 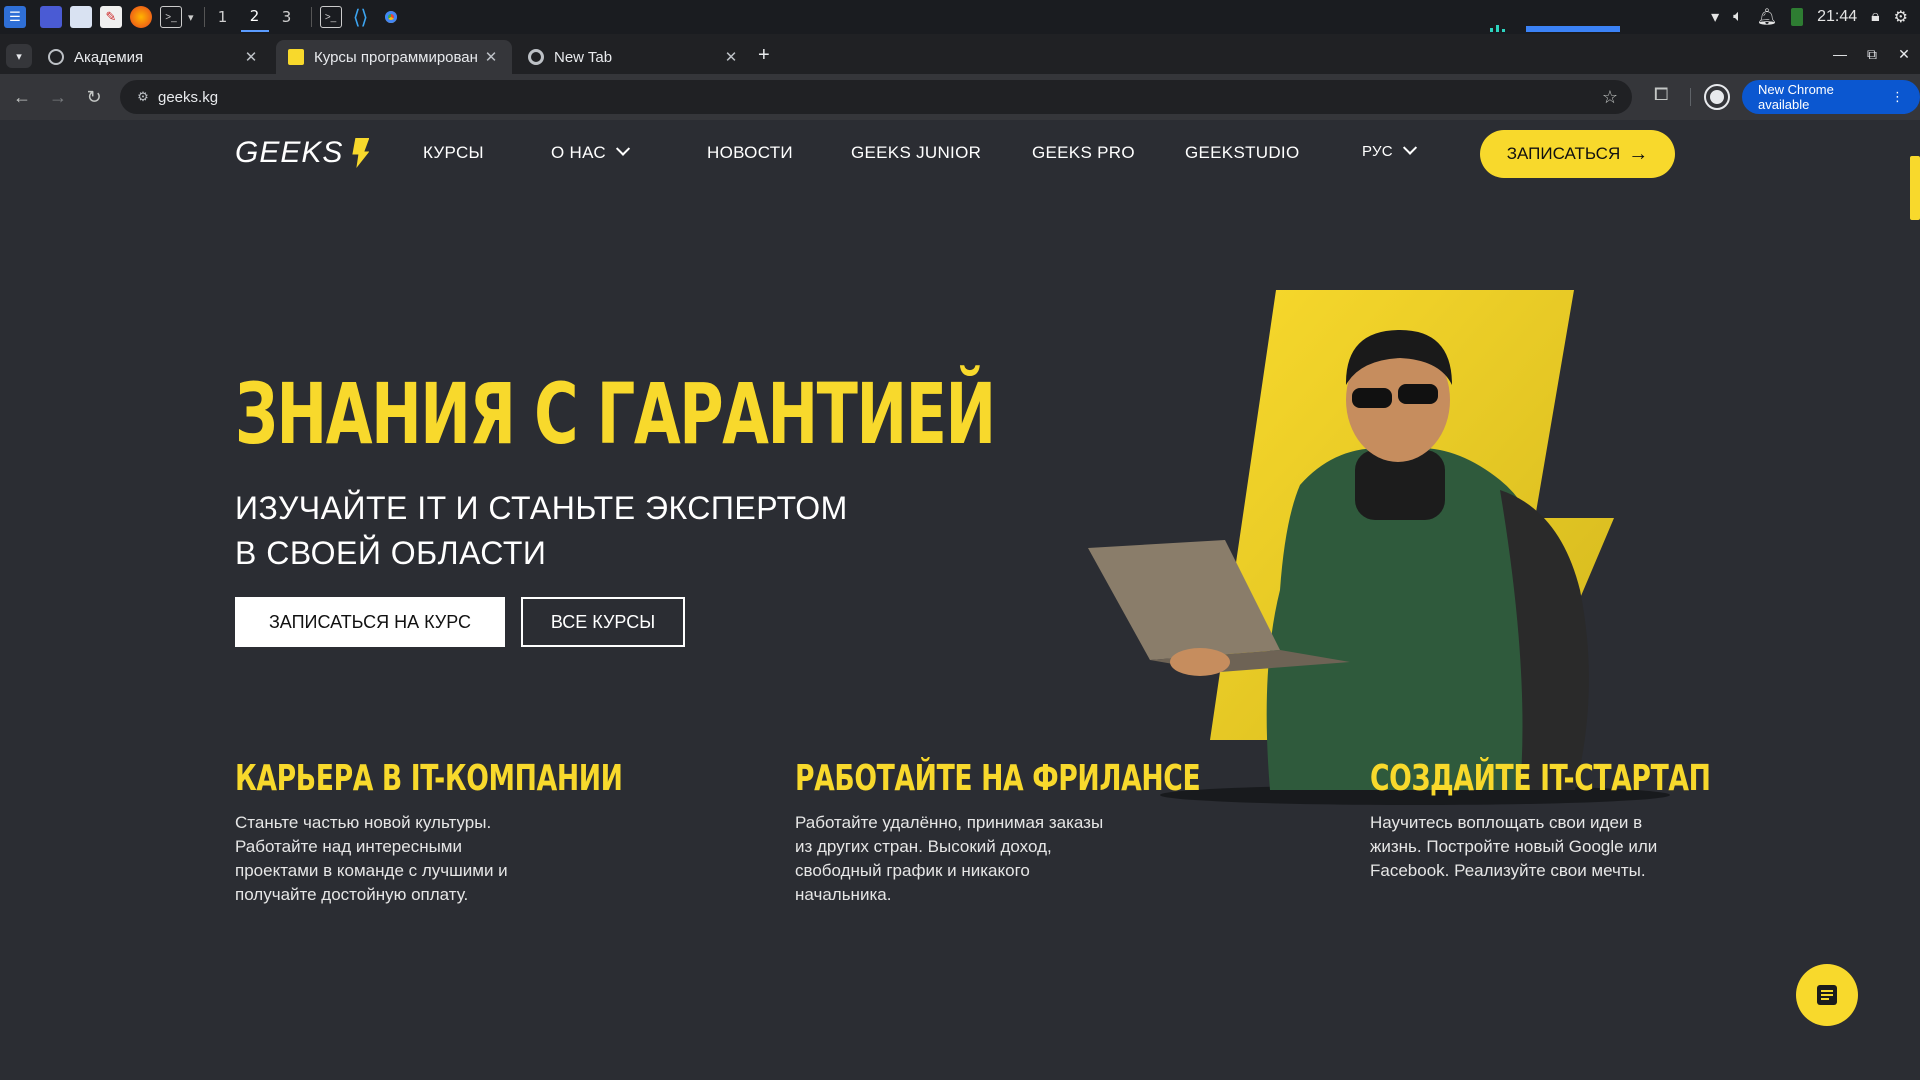 I want to click on nav-label: GEEKS JUNIOR, so click(x=916, y=152).